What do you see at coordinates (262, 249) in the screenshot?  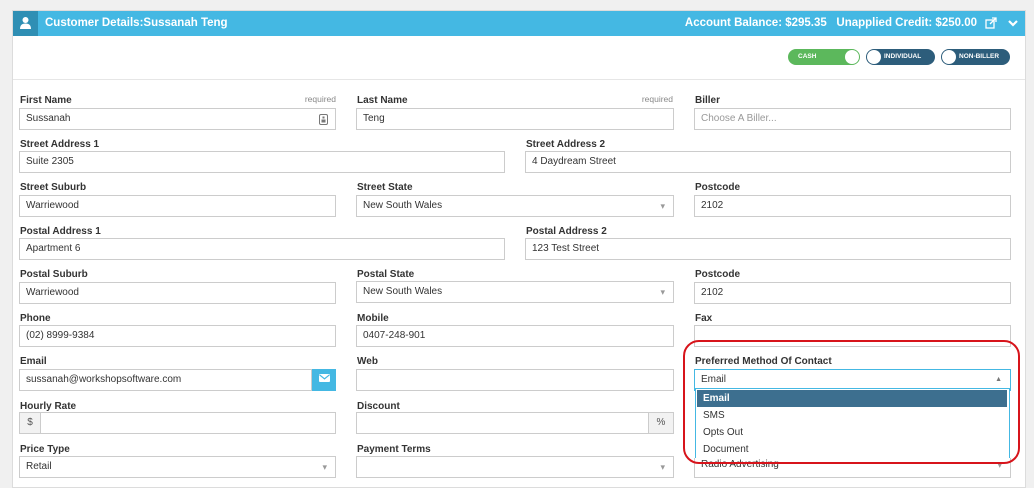 I see `postal-address-1-input: Apartment 6` at bounding box center [262, 249].